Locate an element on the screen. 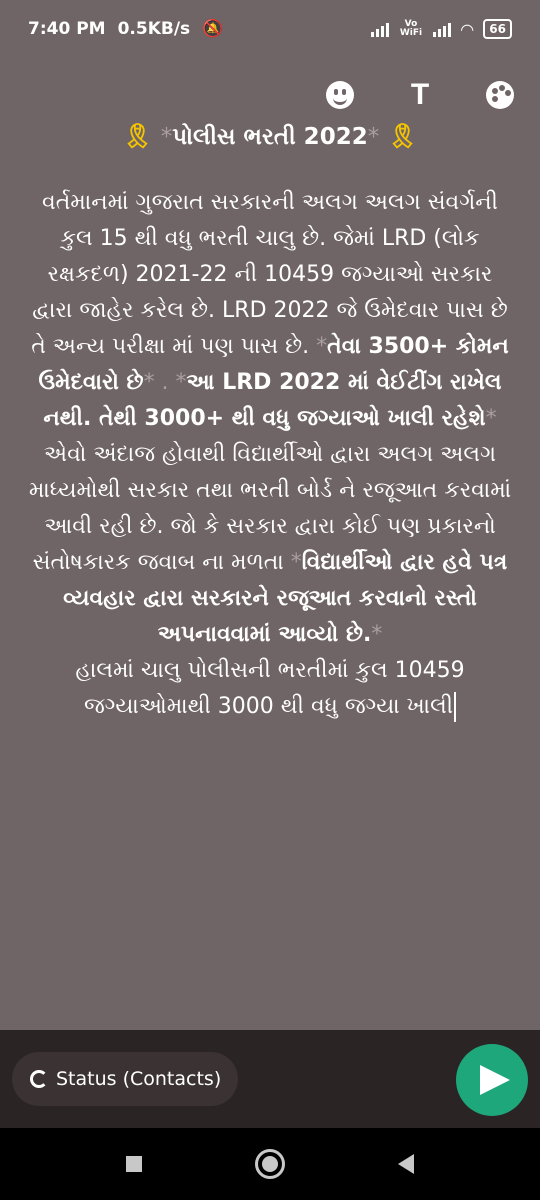 The width and height of the screenshot is (540, 1200). battery-icon: 66 is located at coordinates (497, 29).